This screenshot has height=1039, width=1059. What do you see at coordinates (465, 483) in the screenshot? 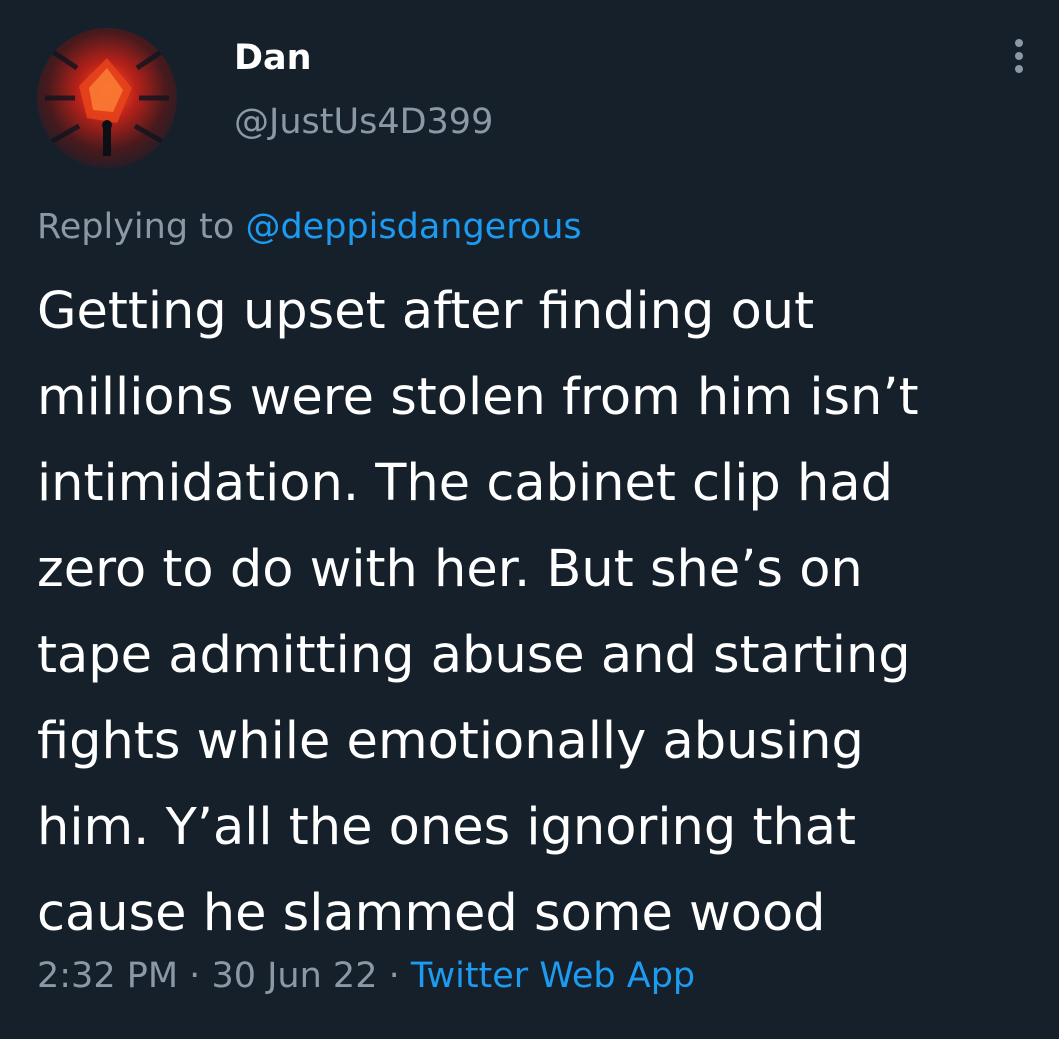
I see `tweet-text-line: intimidation. The cabinet clip had` at bounding box center [465, 483].